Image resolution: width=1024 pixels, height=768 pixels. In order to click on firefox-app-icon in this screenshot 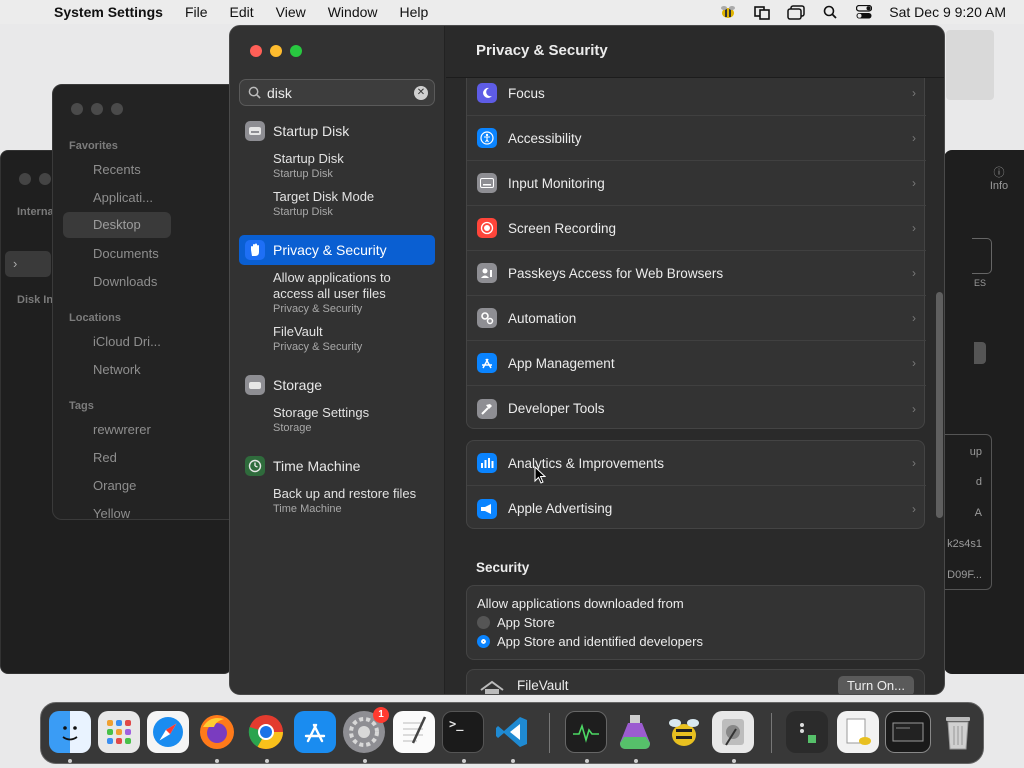, I will do `click(217, 732)`.